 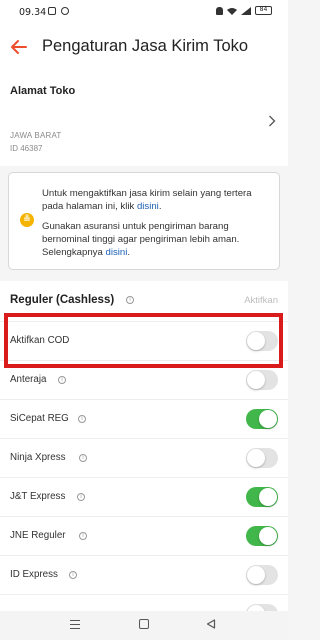 I want to click on courier-label: J&T Express, so click(x=38, y=496).